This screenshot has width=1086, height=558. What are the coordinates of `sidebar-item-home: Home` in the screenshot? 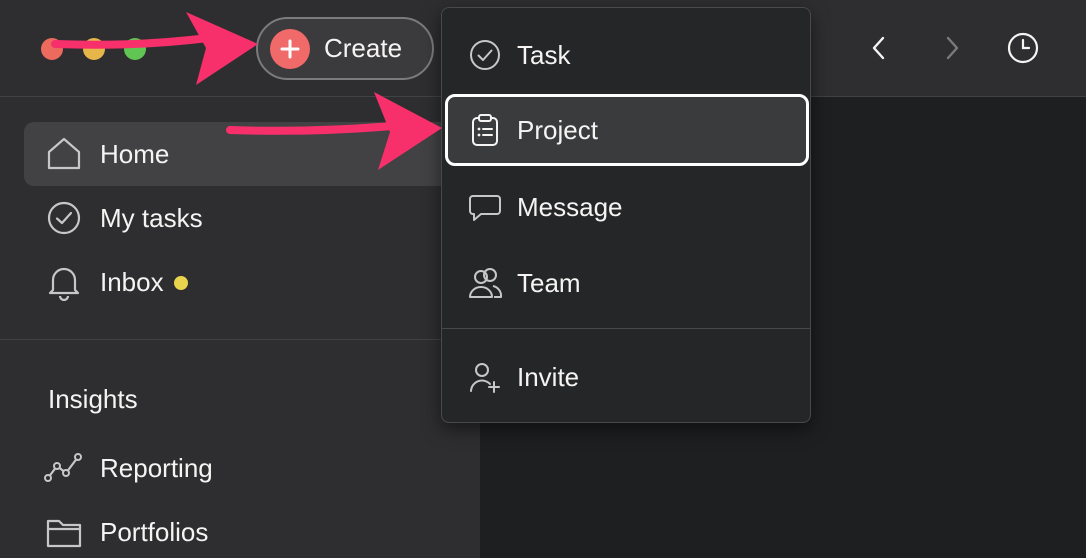 It's located at (244, 154).